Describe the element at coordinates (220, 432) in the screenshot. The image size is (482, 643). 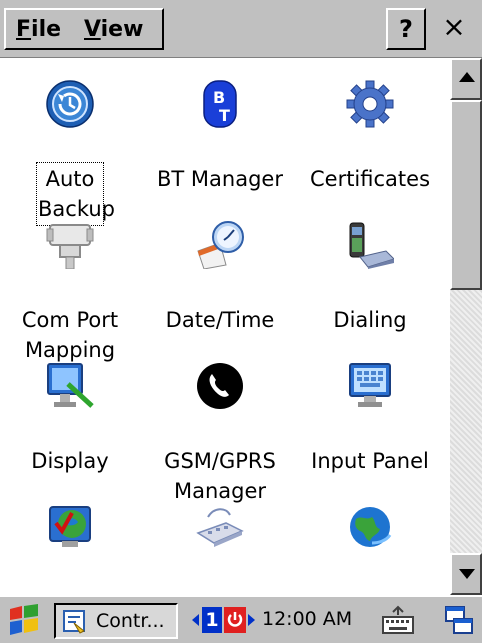
I see `item-gsm-gprs-manager: GSM/GPRS Manager` at that location.